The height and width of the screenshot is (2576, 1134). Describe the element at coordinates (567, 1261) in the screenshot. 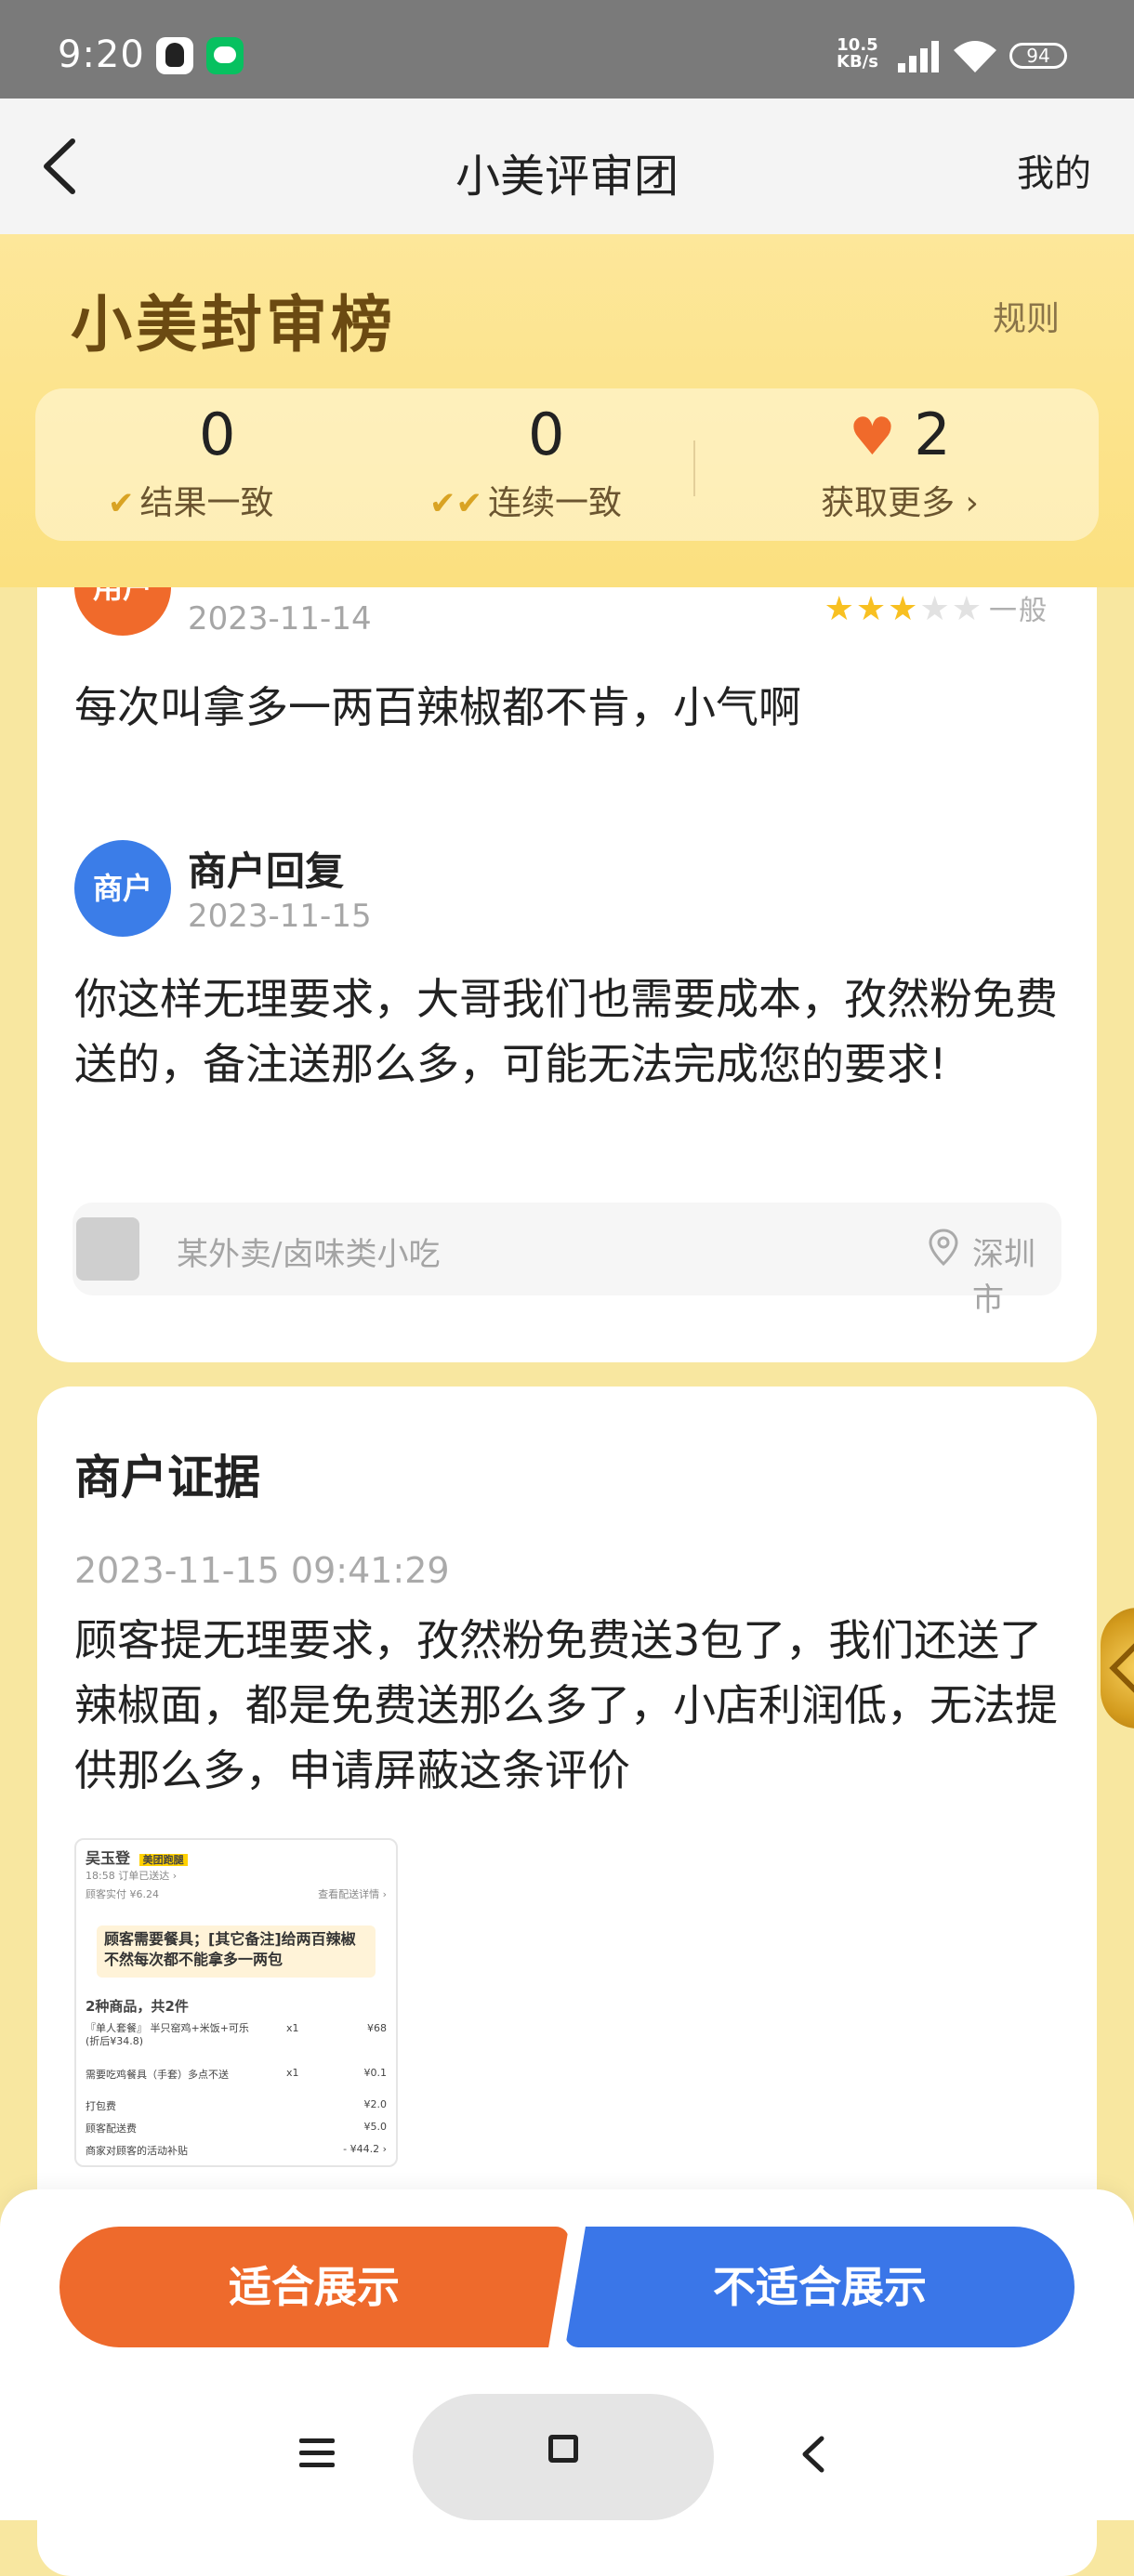

I see `shop-info: 某外卖/卤味类小吃 深圳市` at that location.